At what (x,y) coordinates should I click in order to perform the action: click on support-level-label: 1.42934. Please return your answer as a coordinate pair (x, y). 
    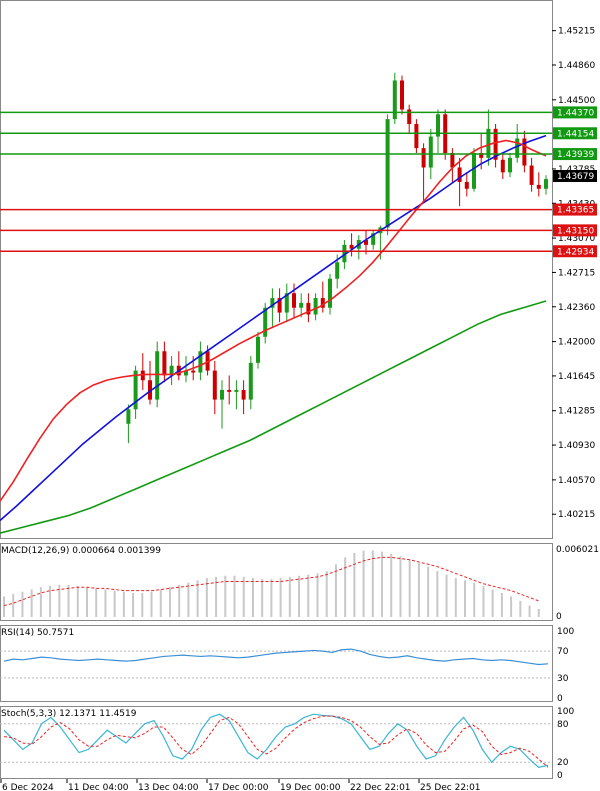
    Looking at the image, I should click on (575, 252).